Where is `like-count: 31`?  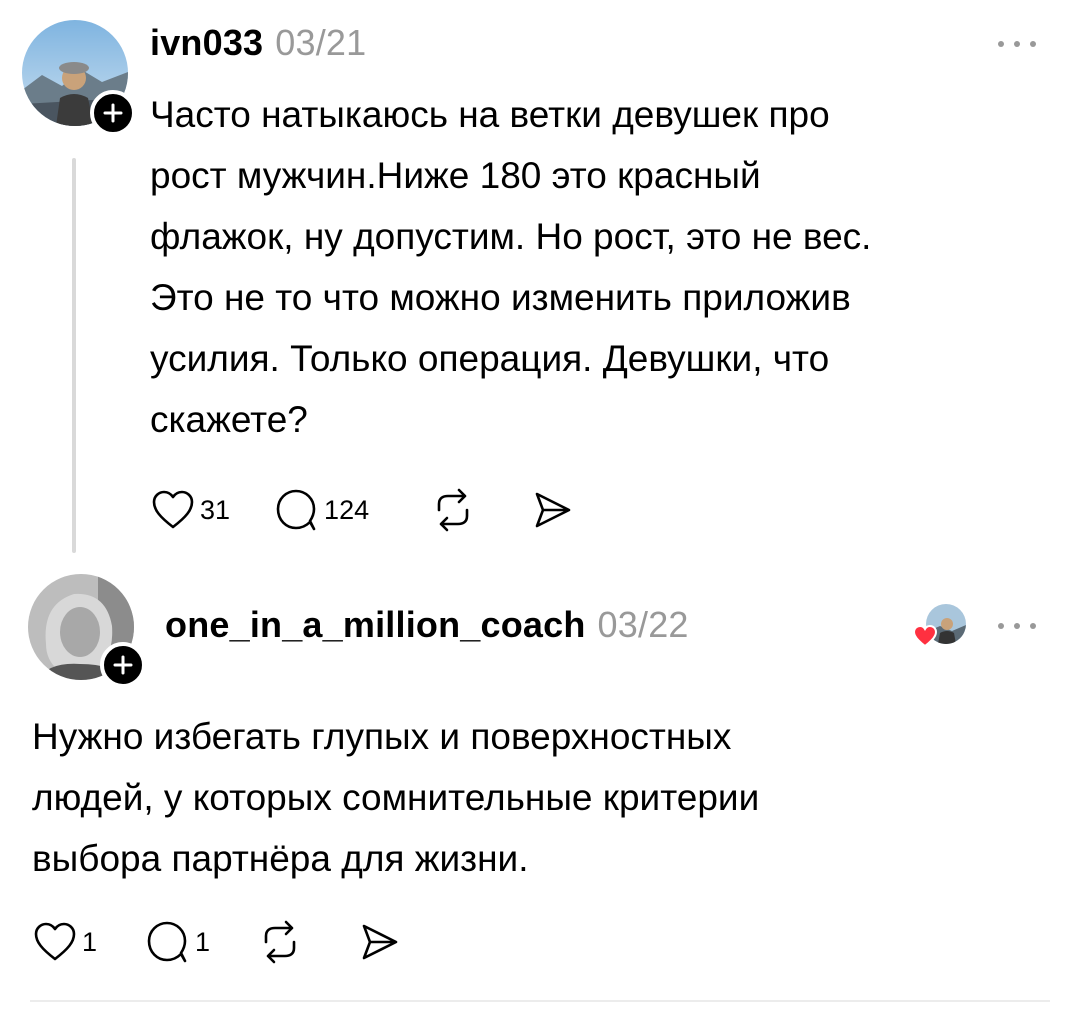
like-count: 31 is located at coordinates (215, 509).